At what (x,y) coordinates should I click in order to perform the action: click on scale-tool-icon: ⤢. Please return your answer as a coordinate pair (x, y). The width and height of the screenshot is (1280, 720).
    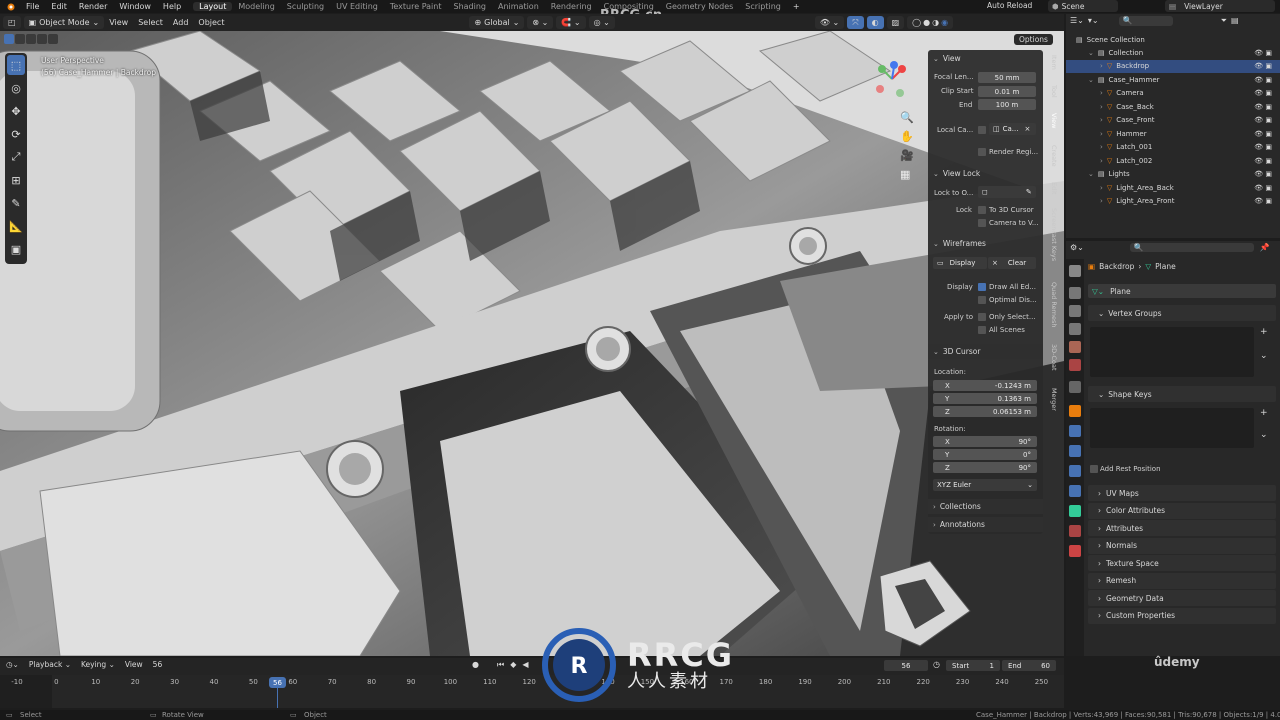
    Looking at the image, I should click on (16, 157).